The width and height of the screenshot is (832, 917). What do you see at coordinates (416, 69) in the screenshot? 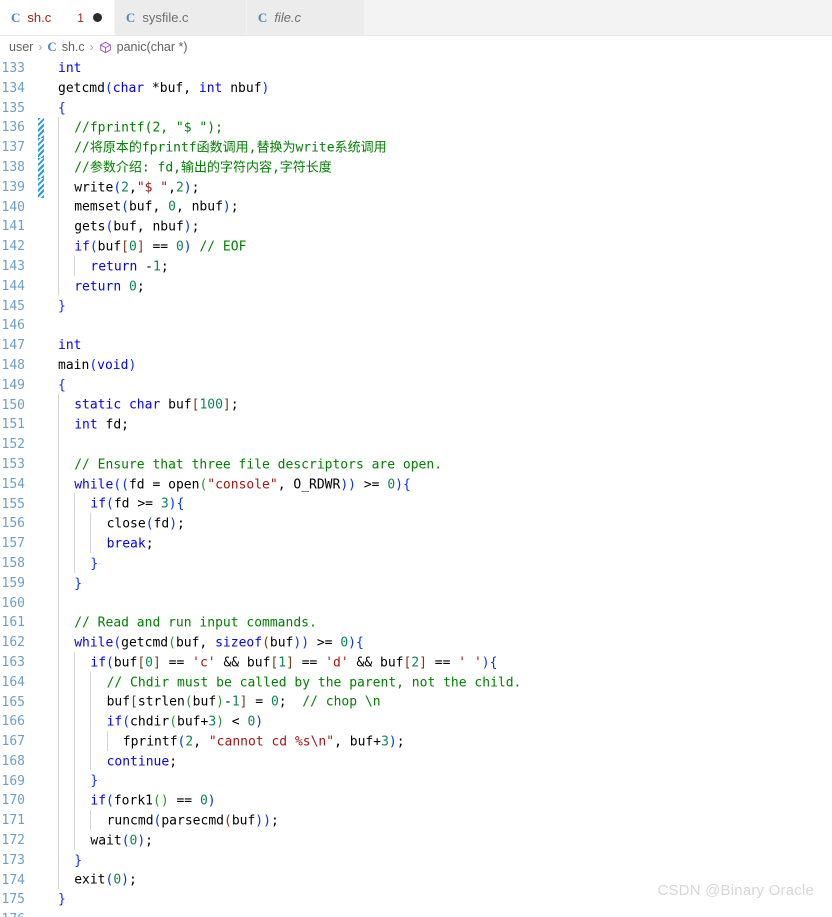
I see `code-line: 133 int` at bounding box center [416, 69].